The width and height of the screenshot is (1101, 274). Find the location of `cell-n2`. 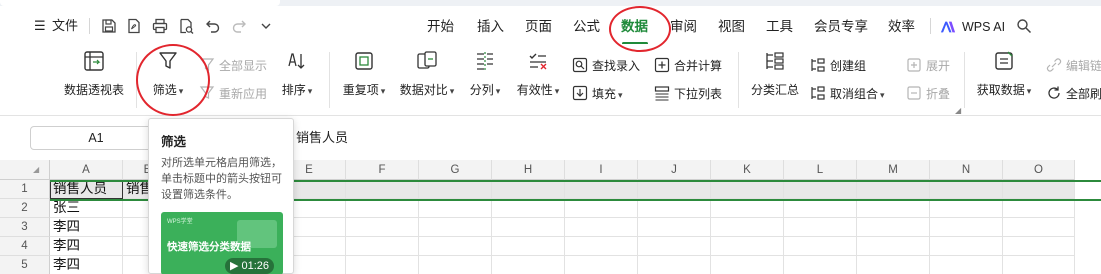

cell-n2 is located at coordinates (966, 208).